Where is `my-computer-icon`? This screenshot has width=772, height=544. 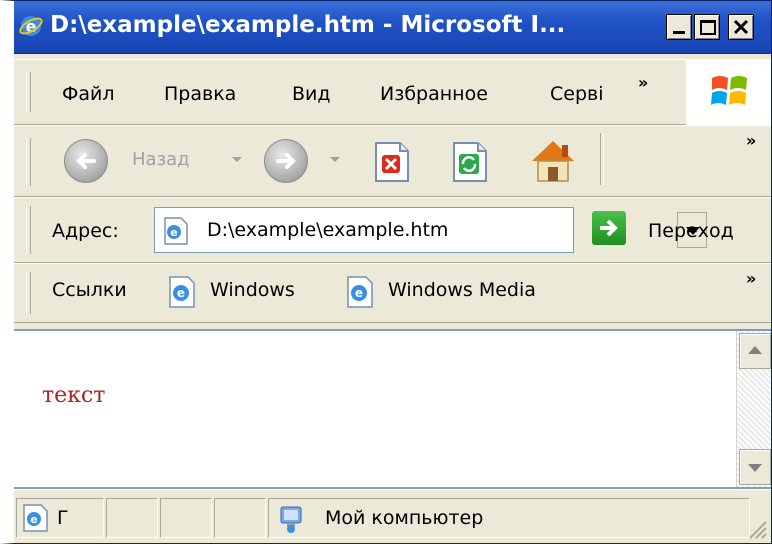 my-computer-icon is located at coordinates (291, 519).